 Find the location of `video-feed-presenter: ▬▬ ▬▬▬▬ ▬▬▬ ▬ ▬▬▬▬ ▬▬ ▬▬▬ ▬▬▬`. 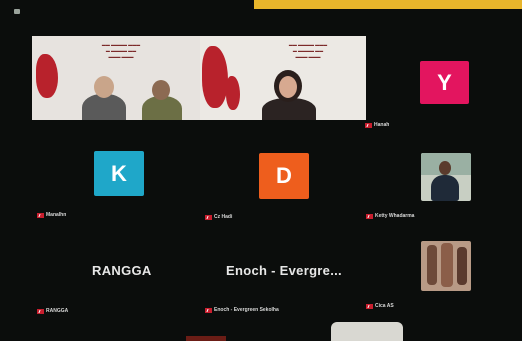

video-feed-presenter: ▬▬ ▬▬▬▬ ▬▬▬ ▬ ▬▬▬▬ ▬▬ ▬▬▬ ▬▬▬ is located at coordinates (283, 78).